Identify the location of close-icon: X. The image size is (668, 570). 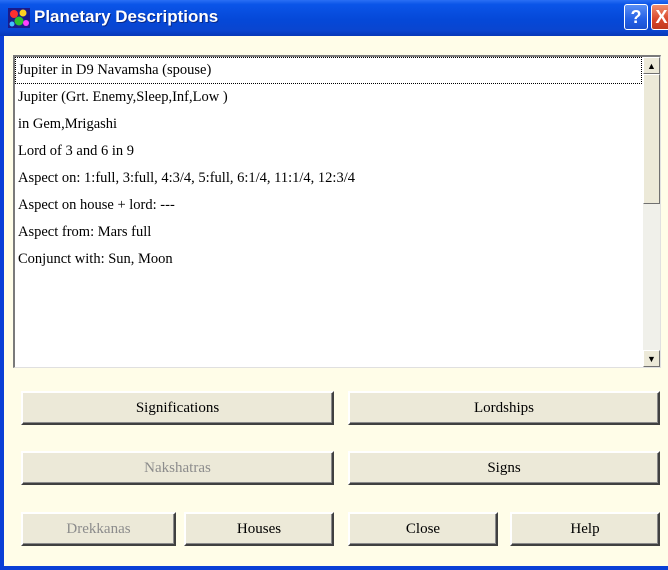
(661, 16).